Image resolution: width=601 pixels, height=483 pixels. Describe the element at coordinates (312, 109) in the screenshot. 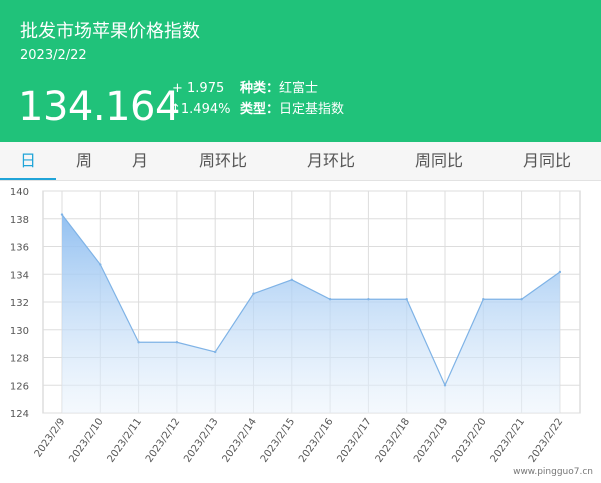

I see `type-value: 日定基指数` at that location.